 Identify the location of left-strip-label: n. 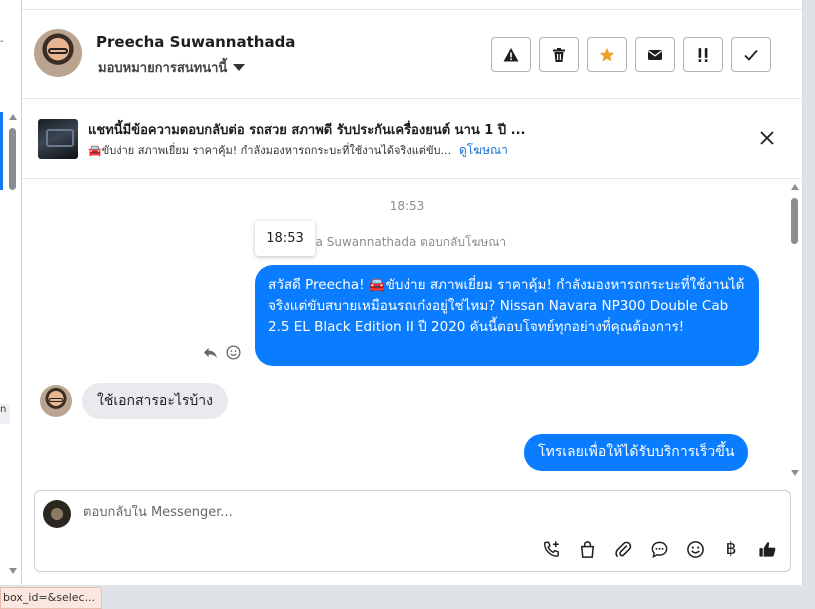
(5, 414).